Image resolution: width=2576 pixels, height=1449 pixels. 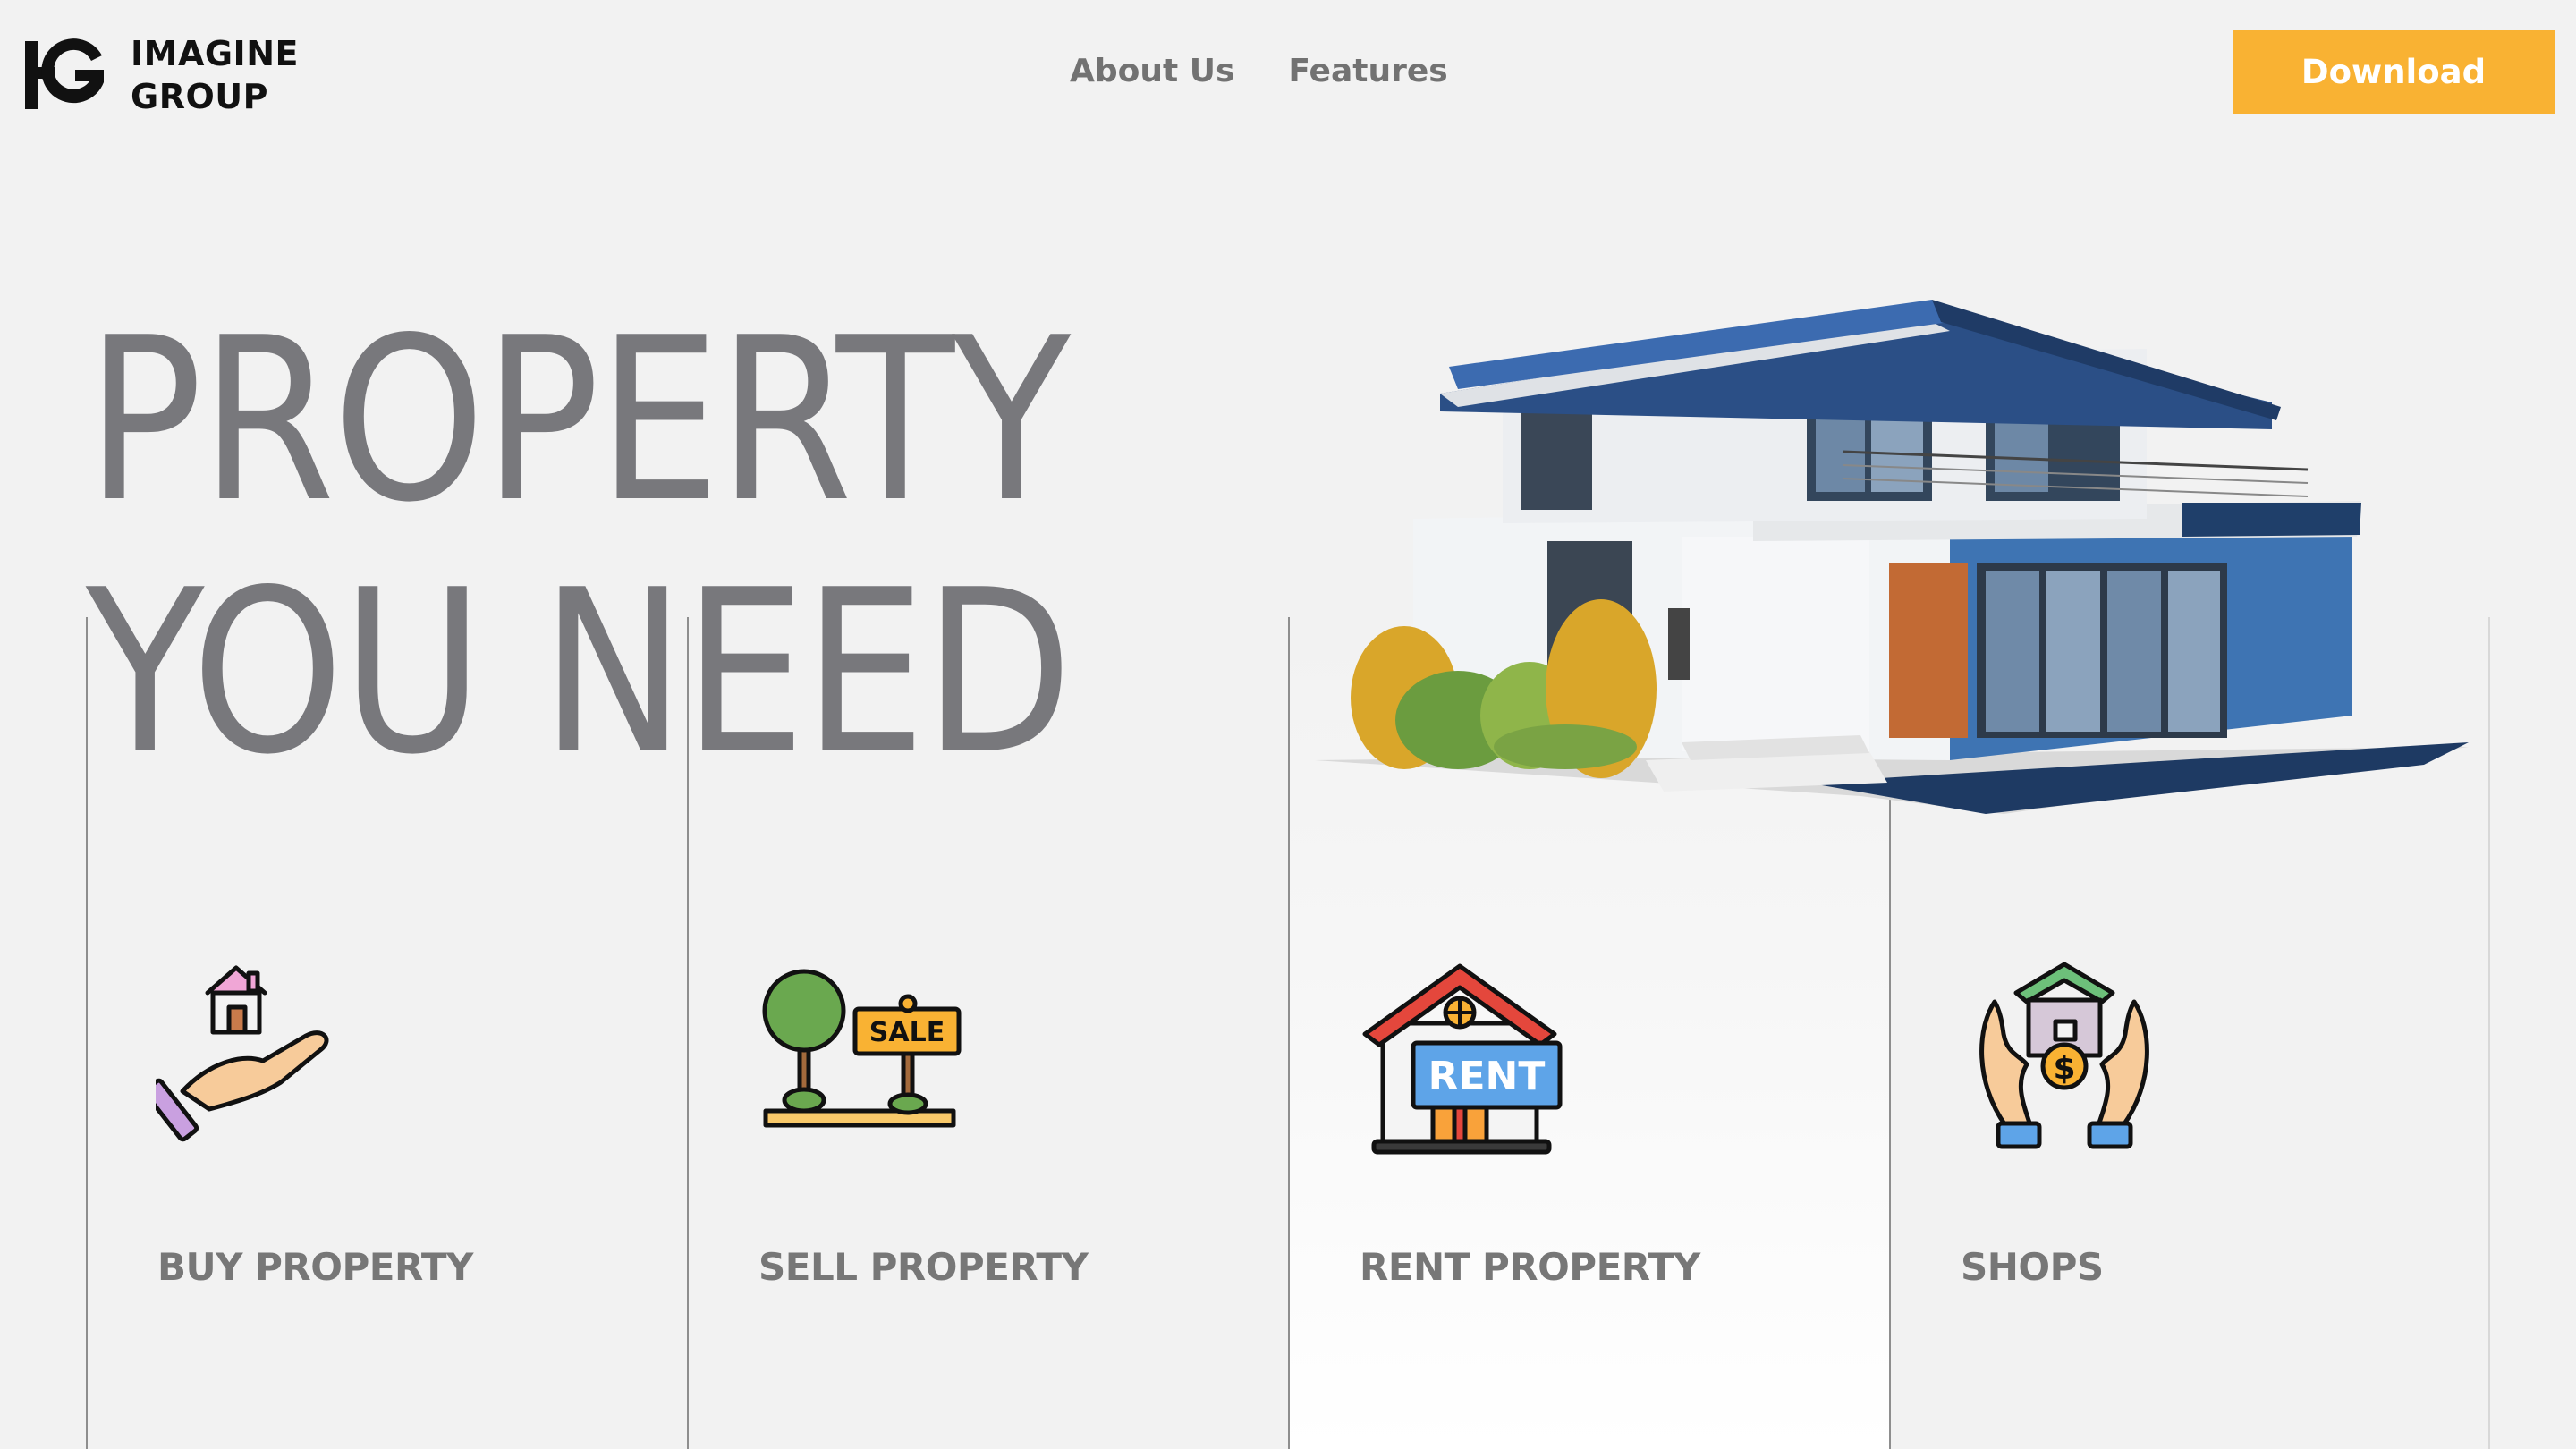 I want to click on logo-text-line1: IMAGINE, so click(x=215, y=53).